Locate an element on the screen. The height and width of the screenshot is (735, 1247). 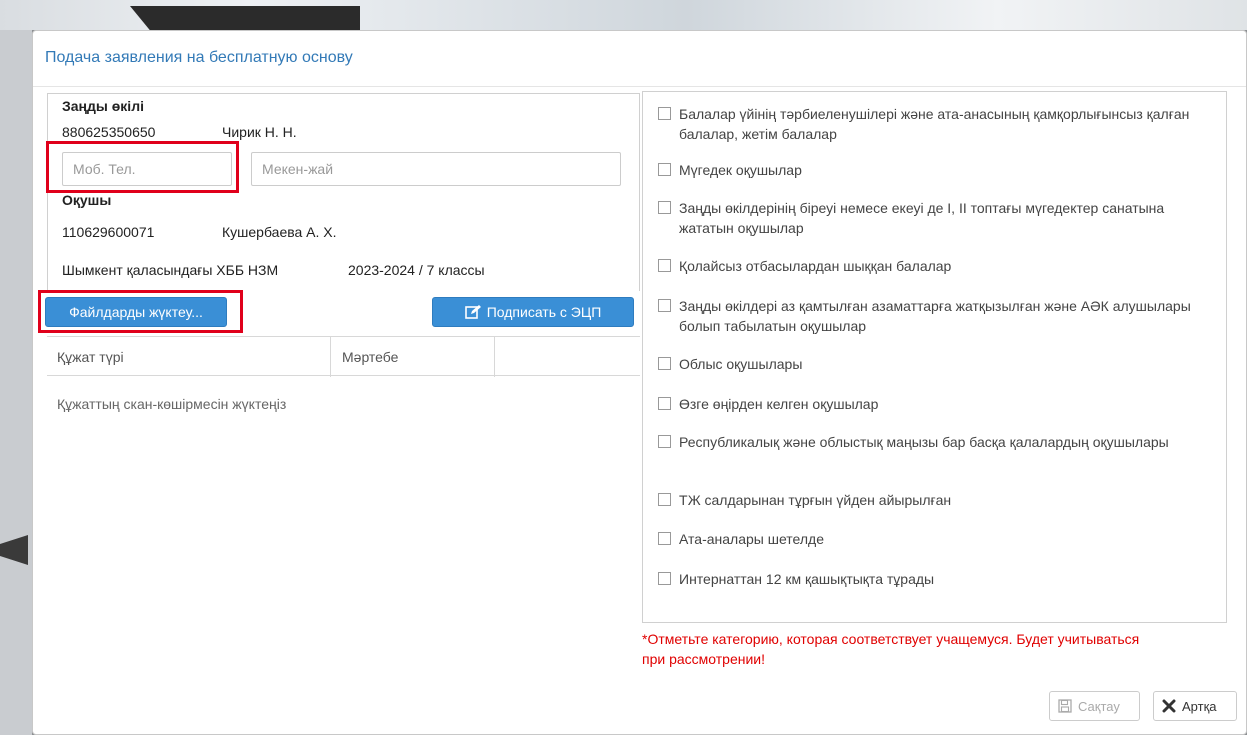
category-label: Өзге өңірден келген оқушылар is located at coordinates (779, 404).